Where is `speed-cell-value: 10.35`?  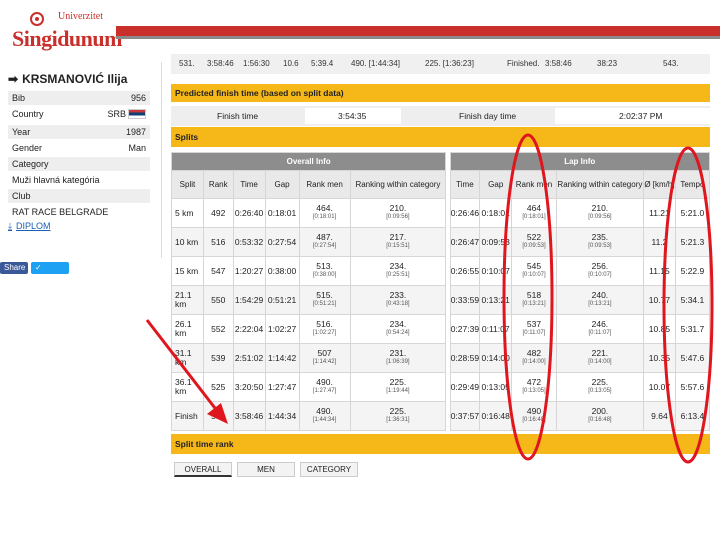
speed-cell-value: 10.35 is located at coordinates (659, 357).